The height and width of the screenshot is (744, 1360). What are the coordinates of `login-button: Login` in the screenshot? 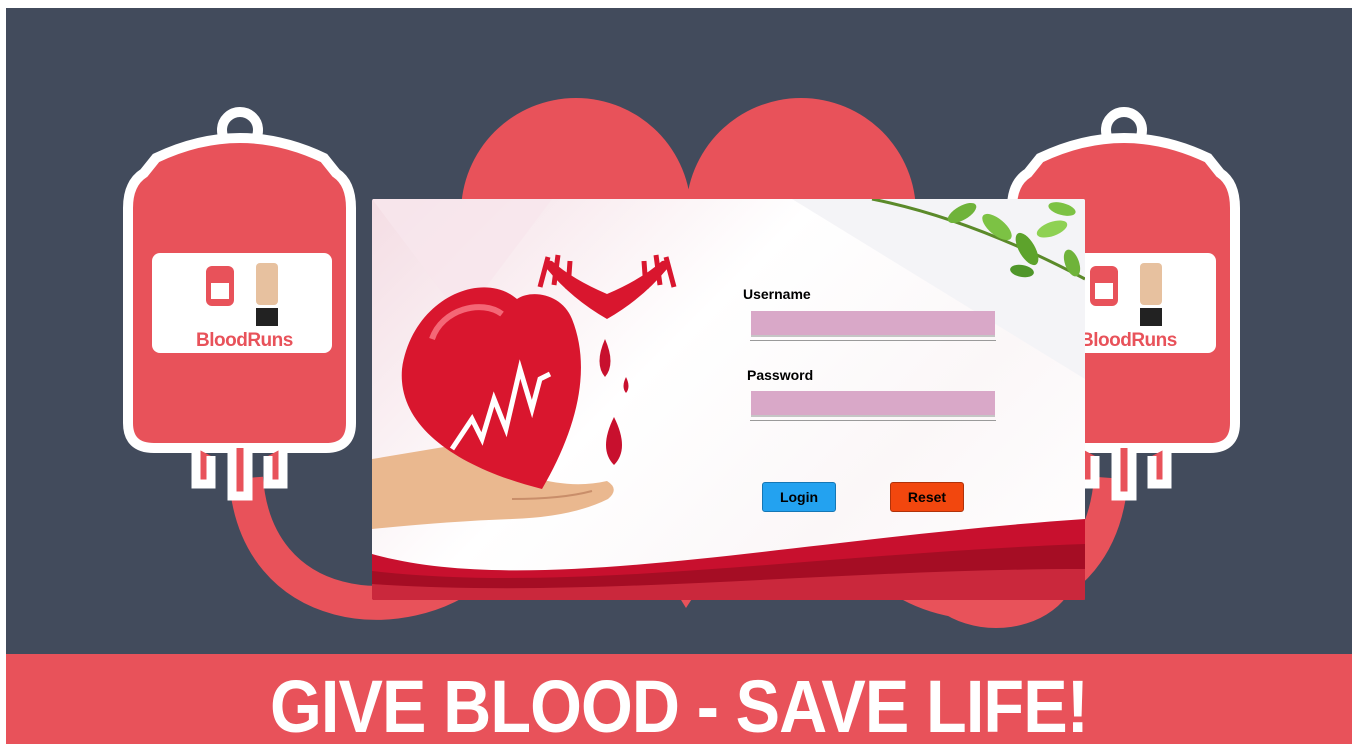 It's located at (799, 497).